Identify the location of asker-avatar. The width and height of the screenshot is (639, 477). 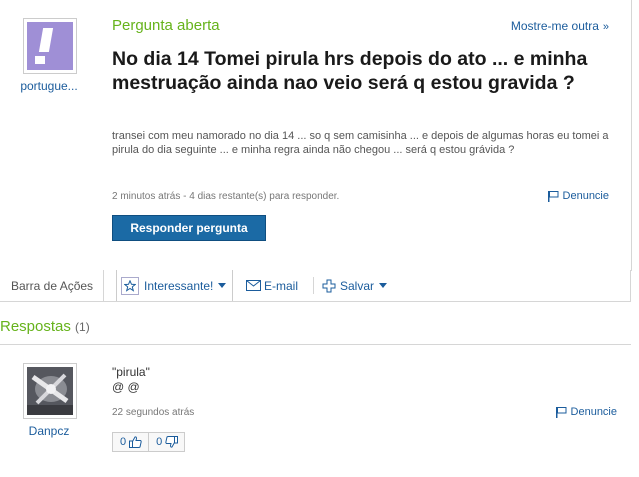
(50, 46).